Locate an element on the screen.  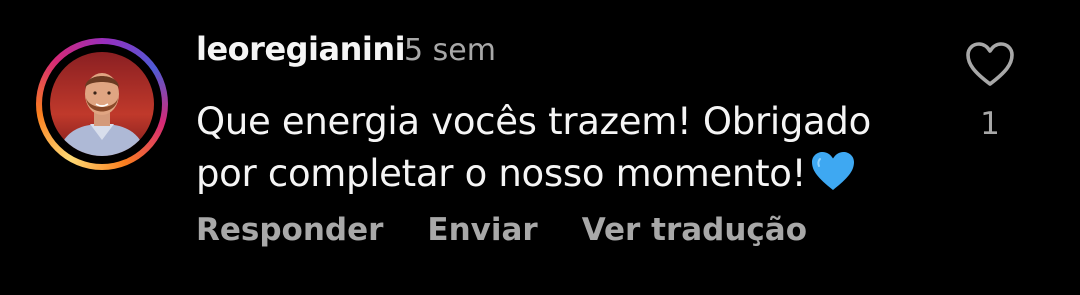
comment-actions: Responder Enviar Ver tradução is located at coordinates (523, 230).